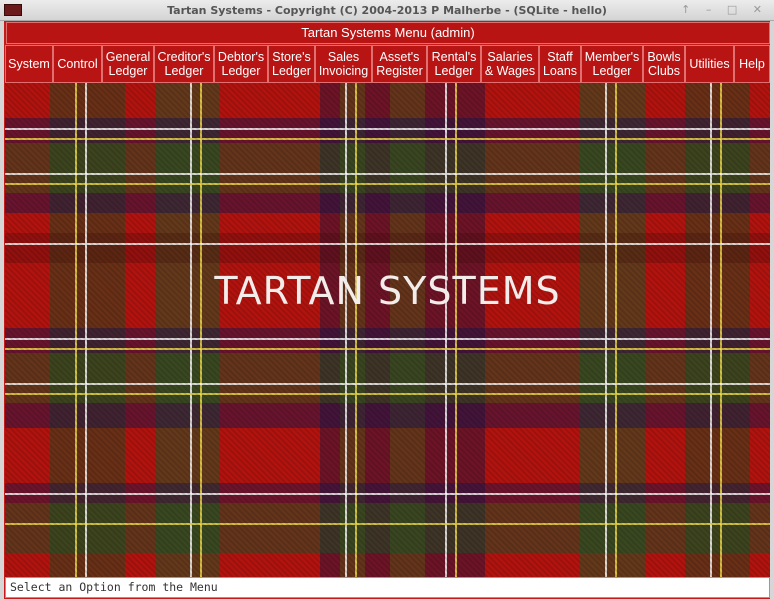 This screenshot has width=774, height=600. I want to click on status-bar: Select an Option from the Menu, so click(387, 587).